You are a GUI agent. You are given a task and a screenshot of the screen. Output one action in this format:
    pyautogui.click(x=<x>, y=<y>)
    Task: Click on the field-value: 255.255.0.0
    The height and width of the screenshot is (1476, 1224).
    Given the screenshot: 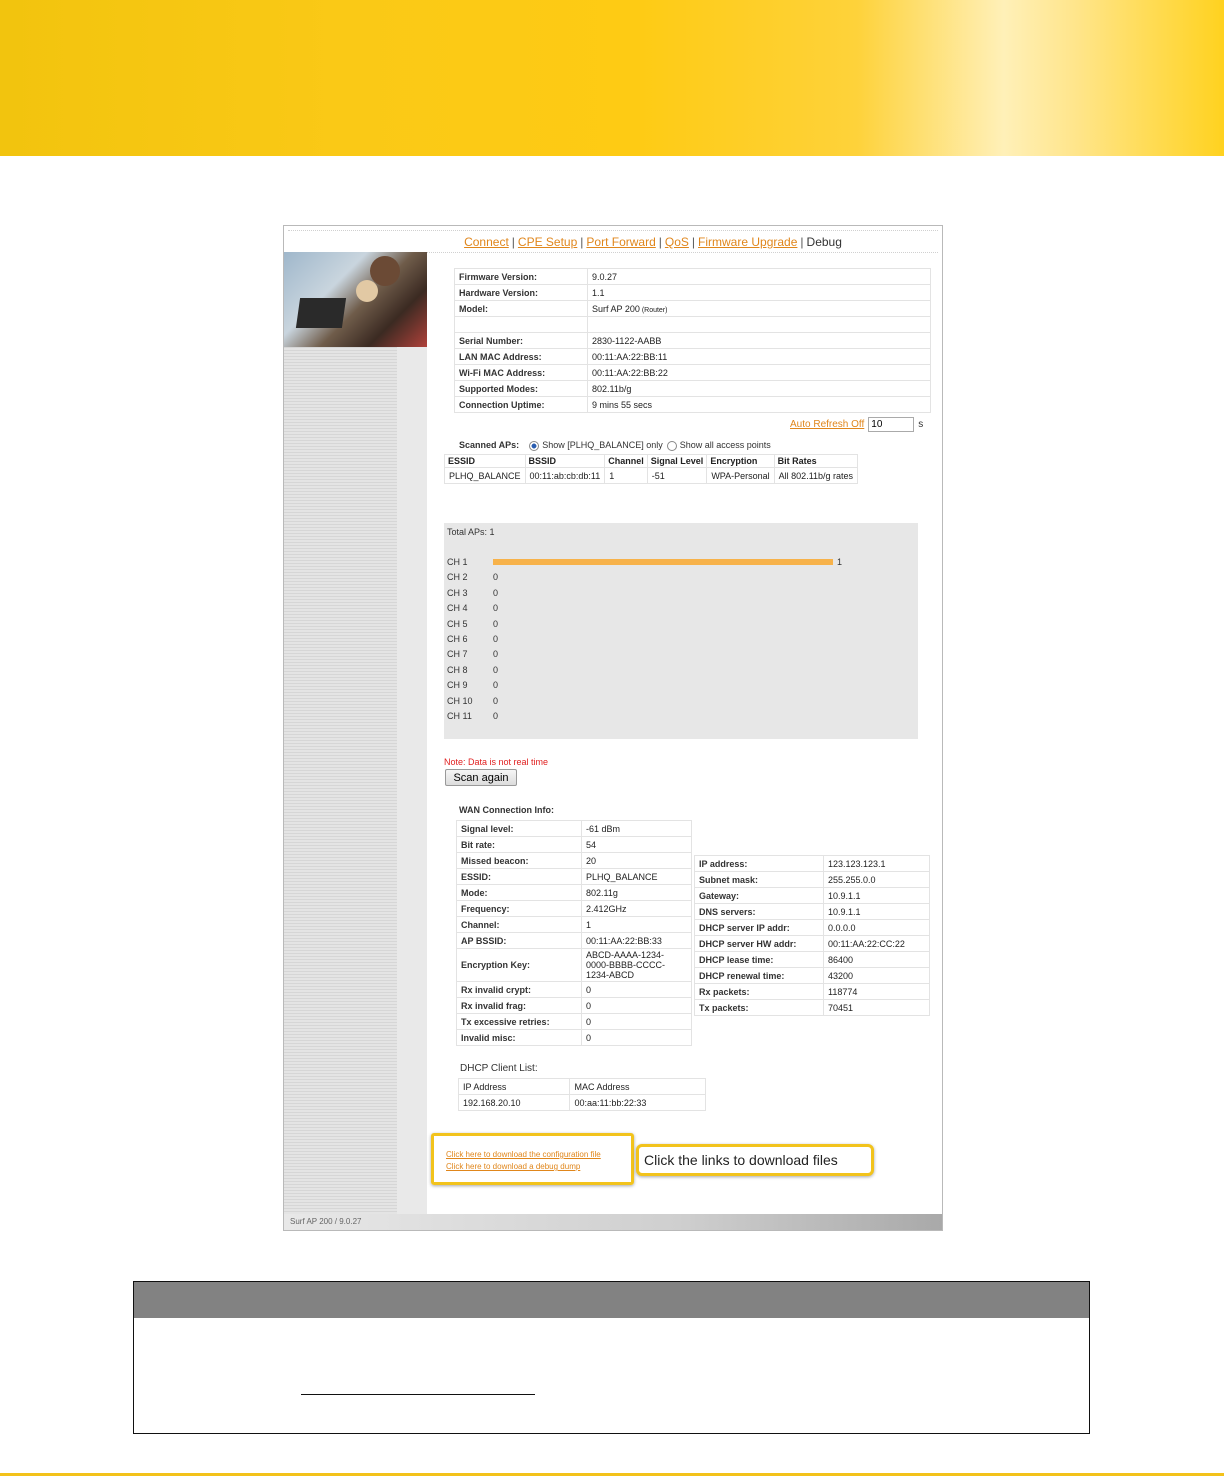 What is the action you would take?
    pyautogui.click(x=876, y=879)
    